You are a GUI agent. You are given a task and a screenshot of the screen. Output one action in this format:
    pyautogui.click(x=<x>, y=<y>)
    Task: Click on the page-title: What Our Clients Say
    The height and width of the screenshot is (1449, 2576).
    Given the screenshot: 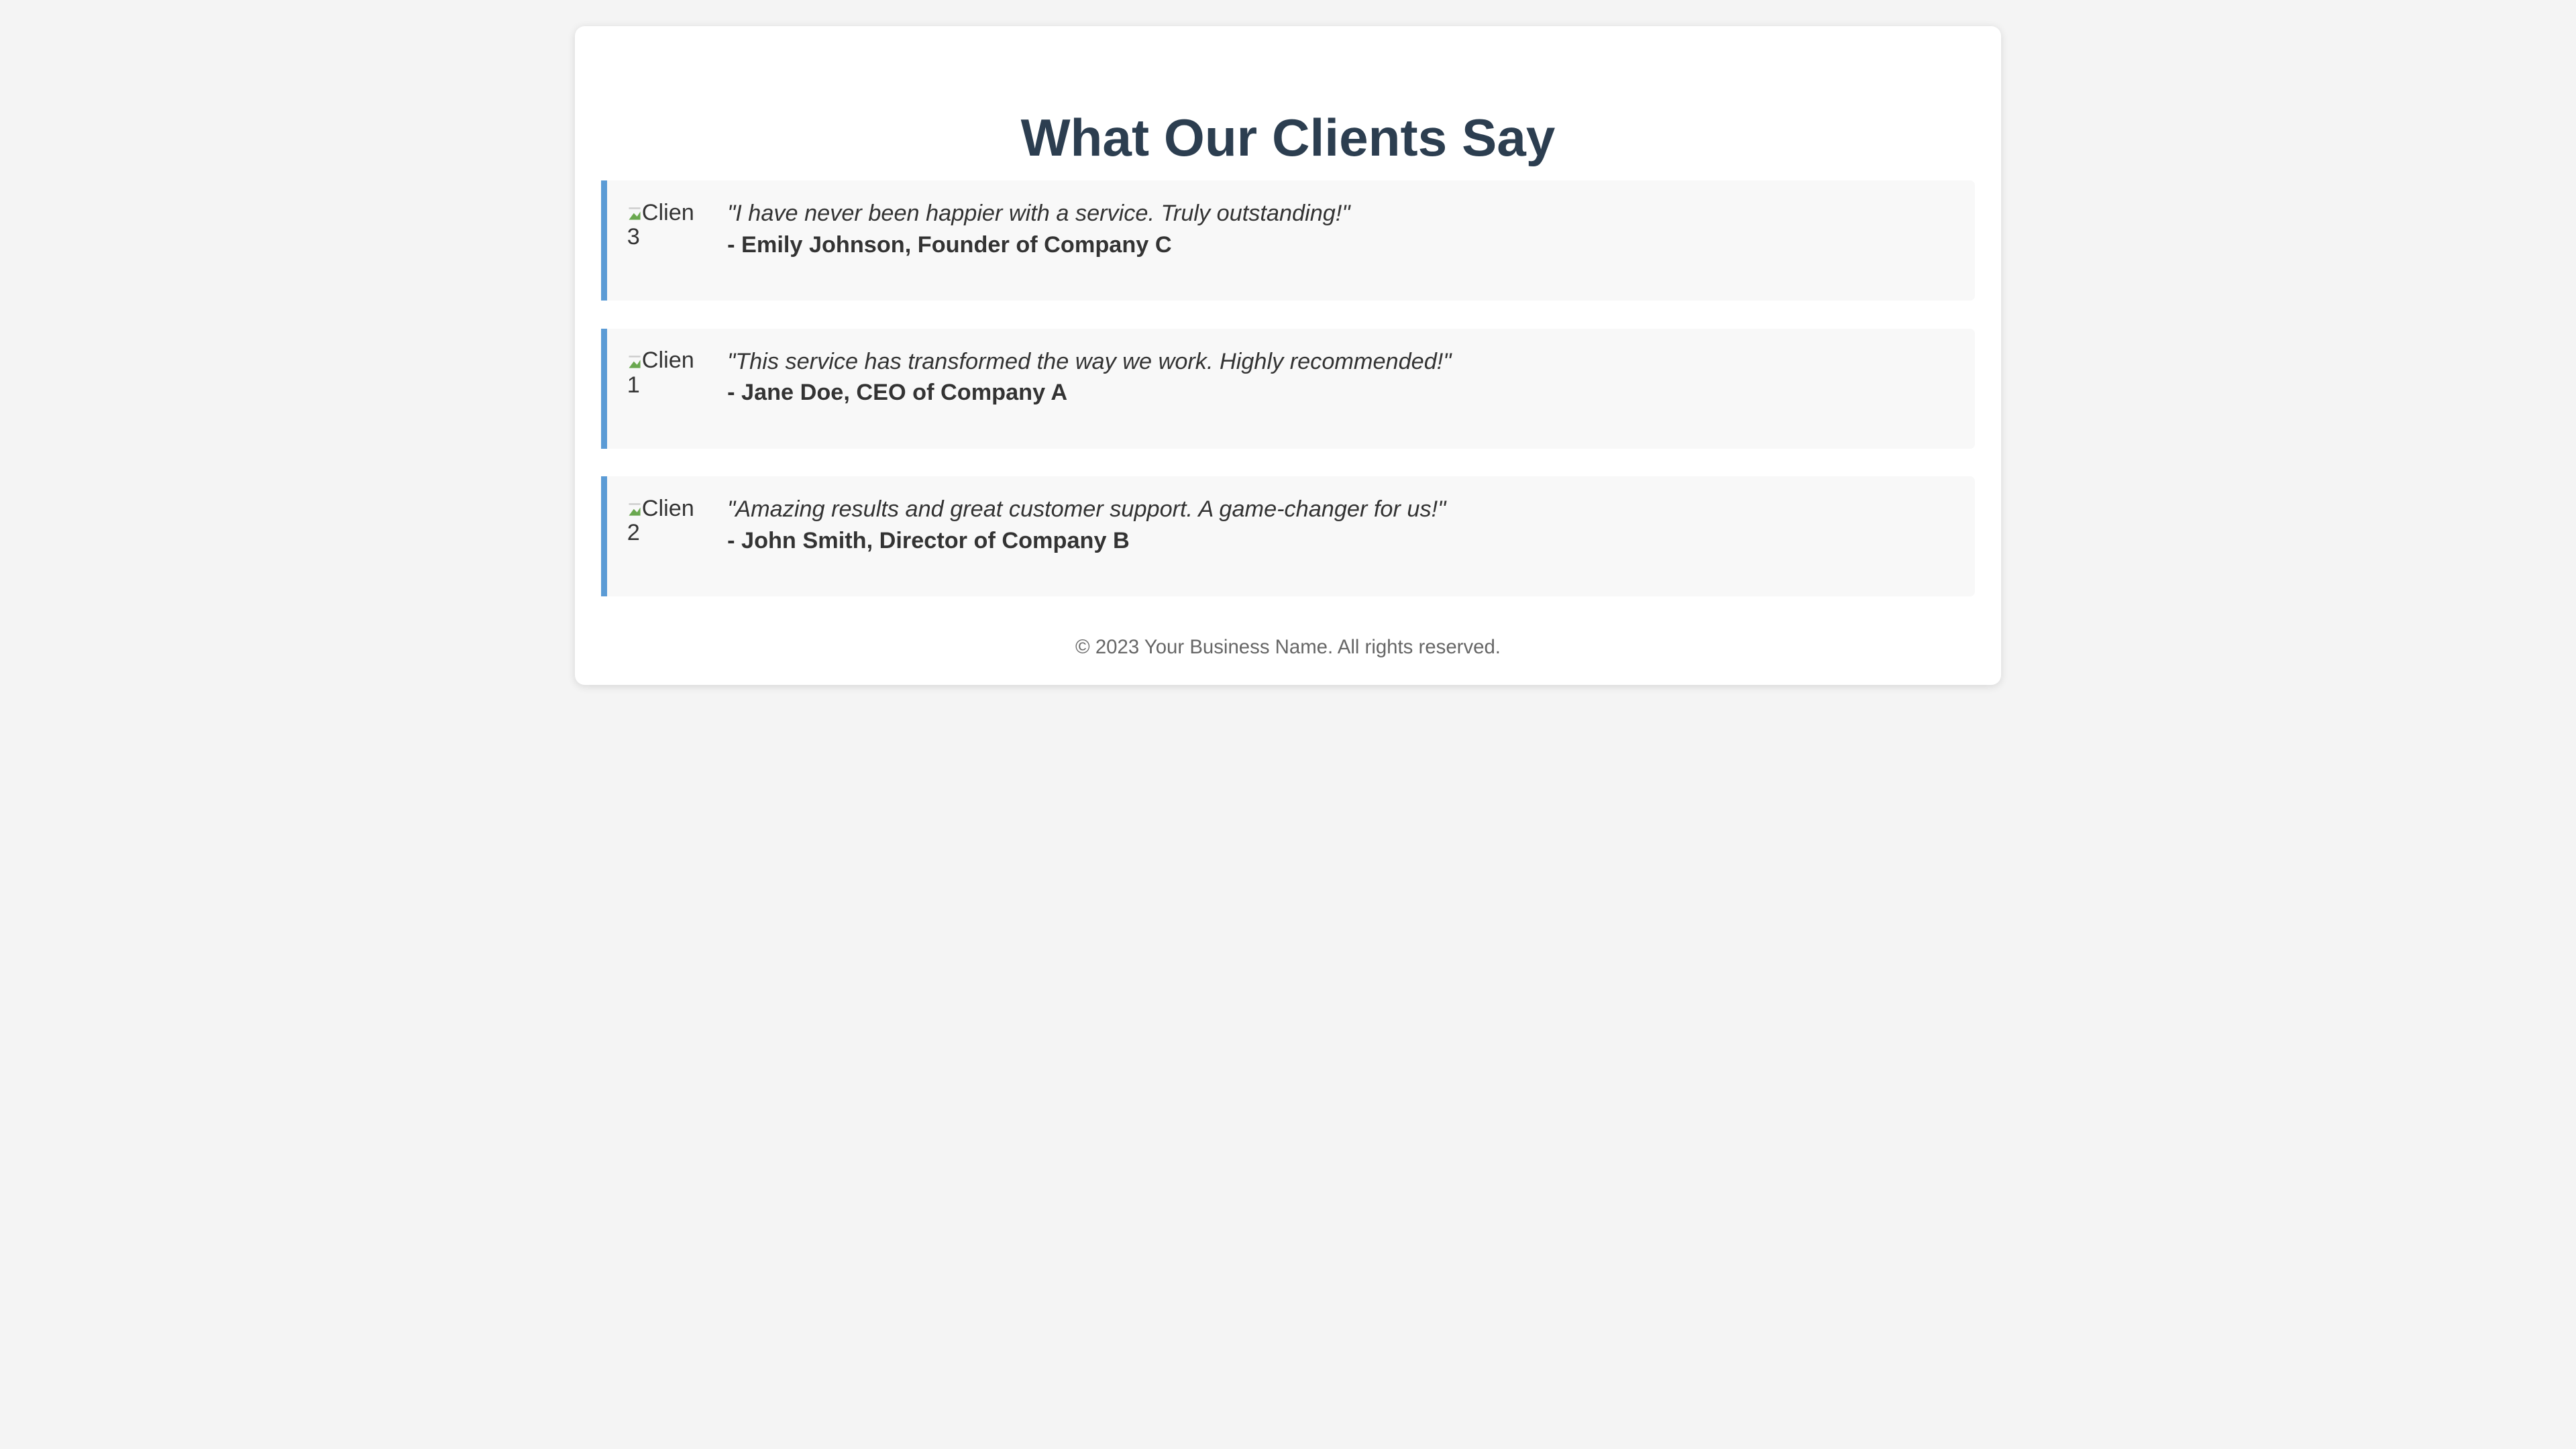 What is the action you would take?
    pyautogui.click(x=1288, y=137)
    